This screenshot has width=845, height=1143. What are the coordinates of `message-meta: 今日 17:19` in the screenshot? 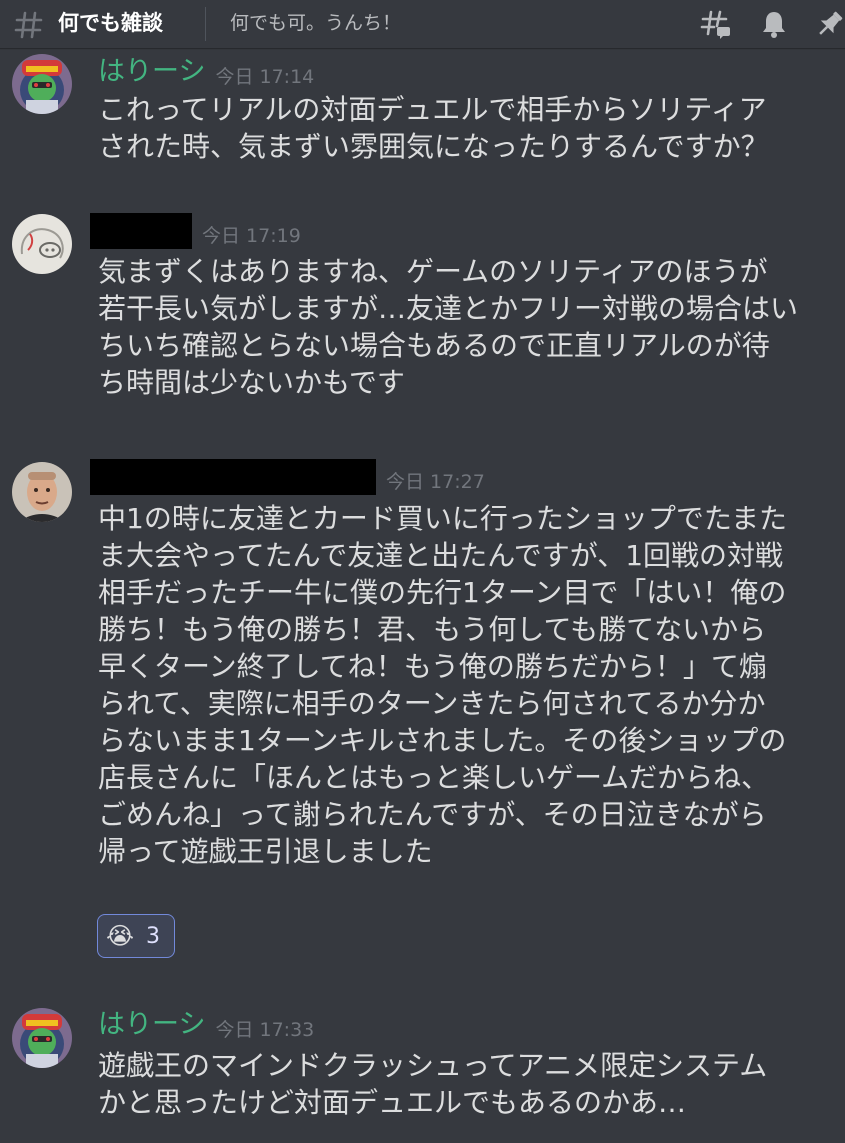 It's located at (195, 231).